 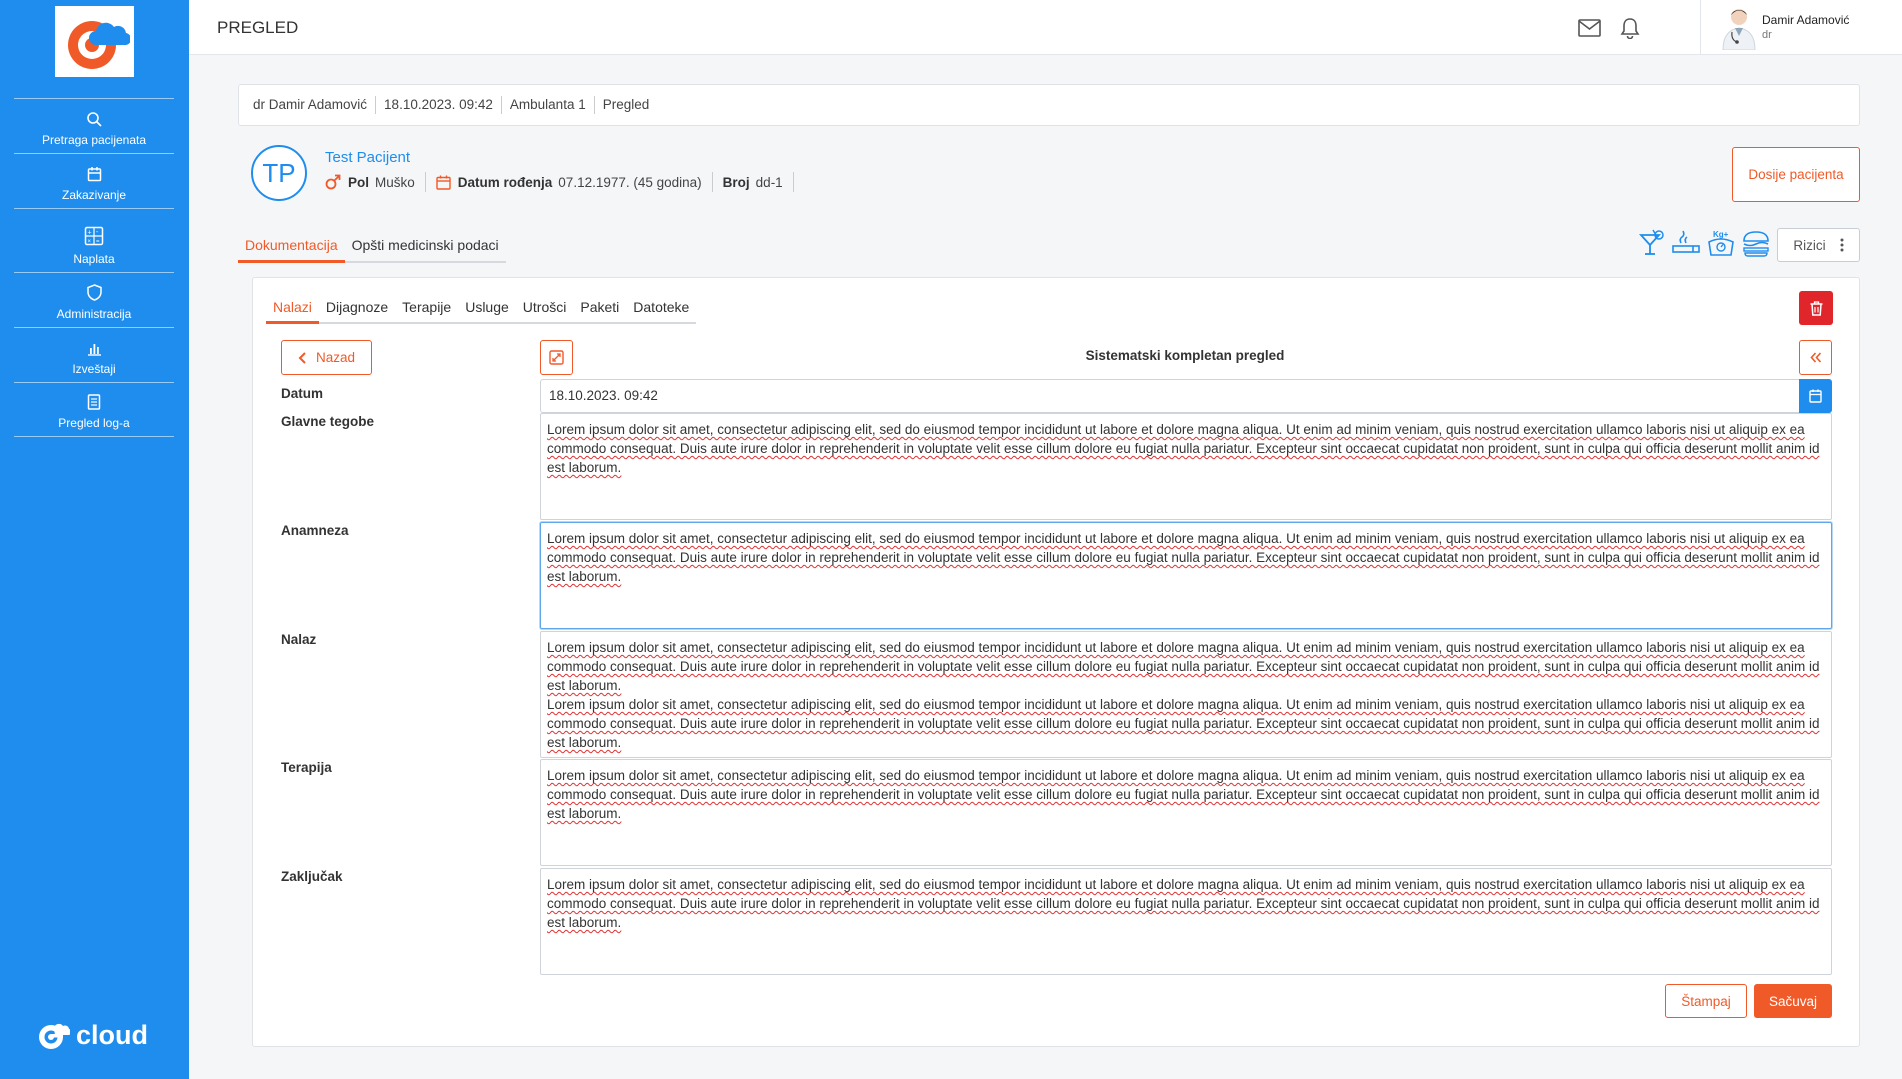 What do you see at coordinates (94, 369) in the screenshot?
I see `sidebar-item-label: Izveštaji` at bounding box center [94, 369].